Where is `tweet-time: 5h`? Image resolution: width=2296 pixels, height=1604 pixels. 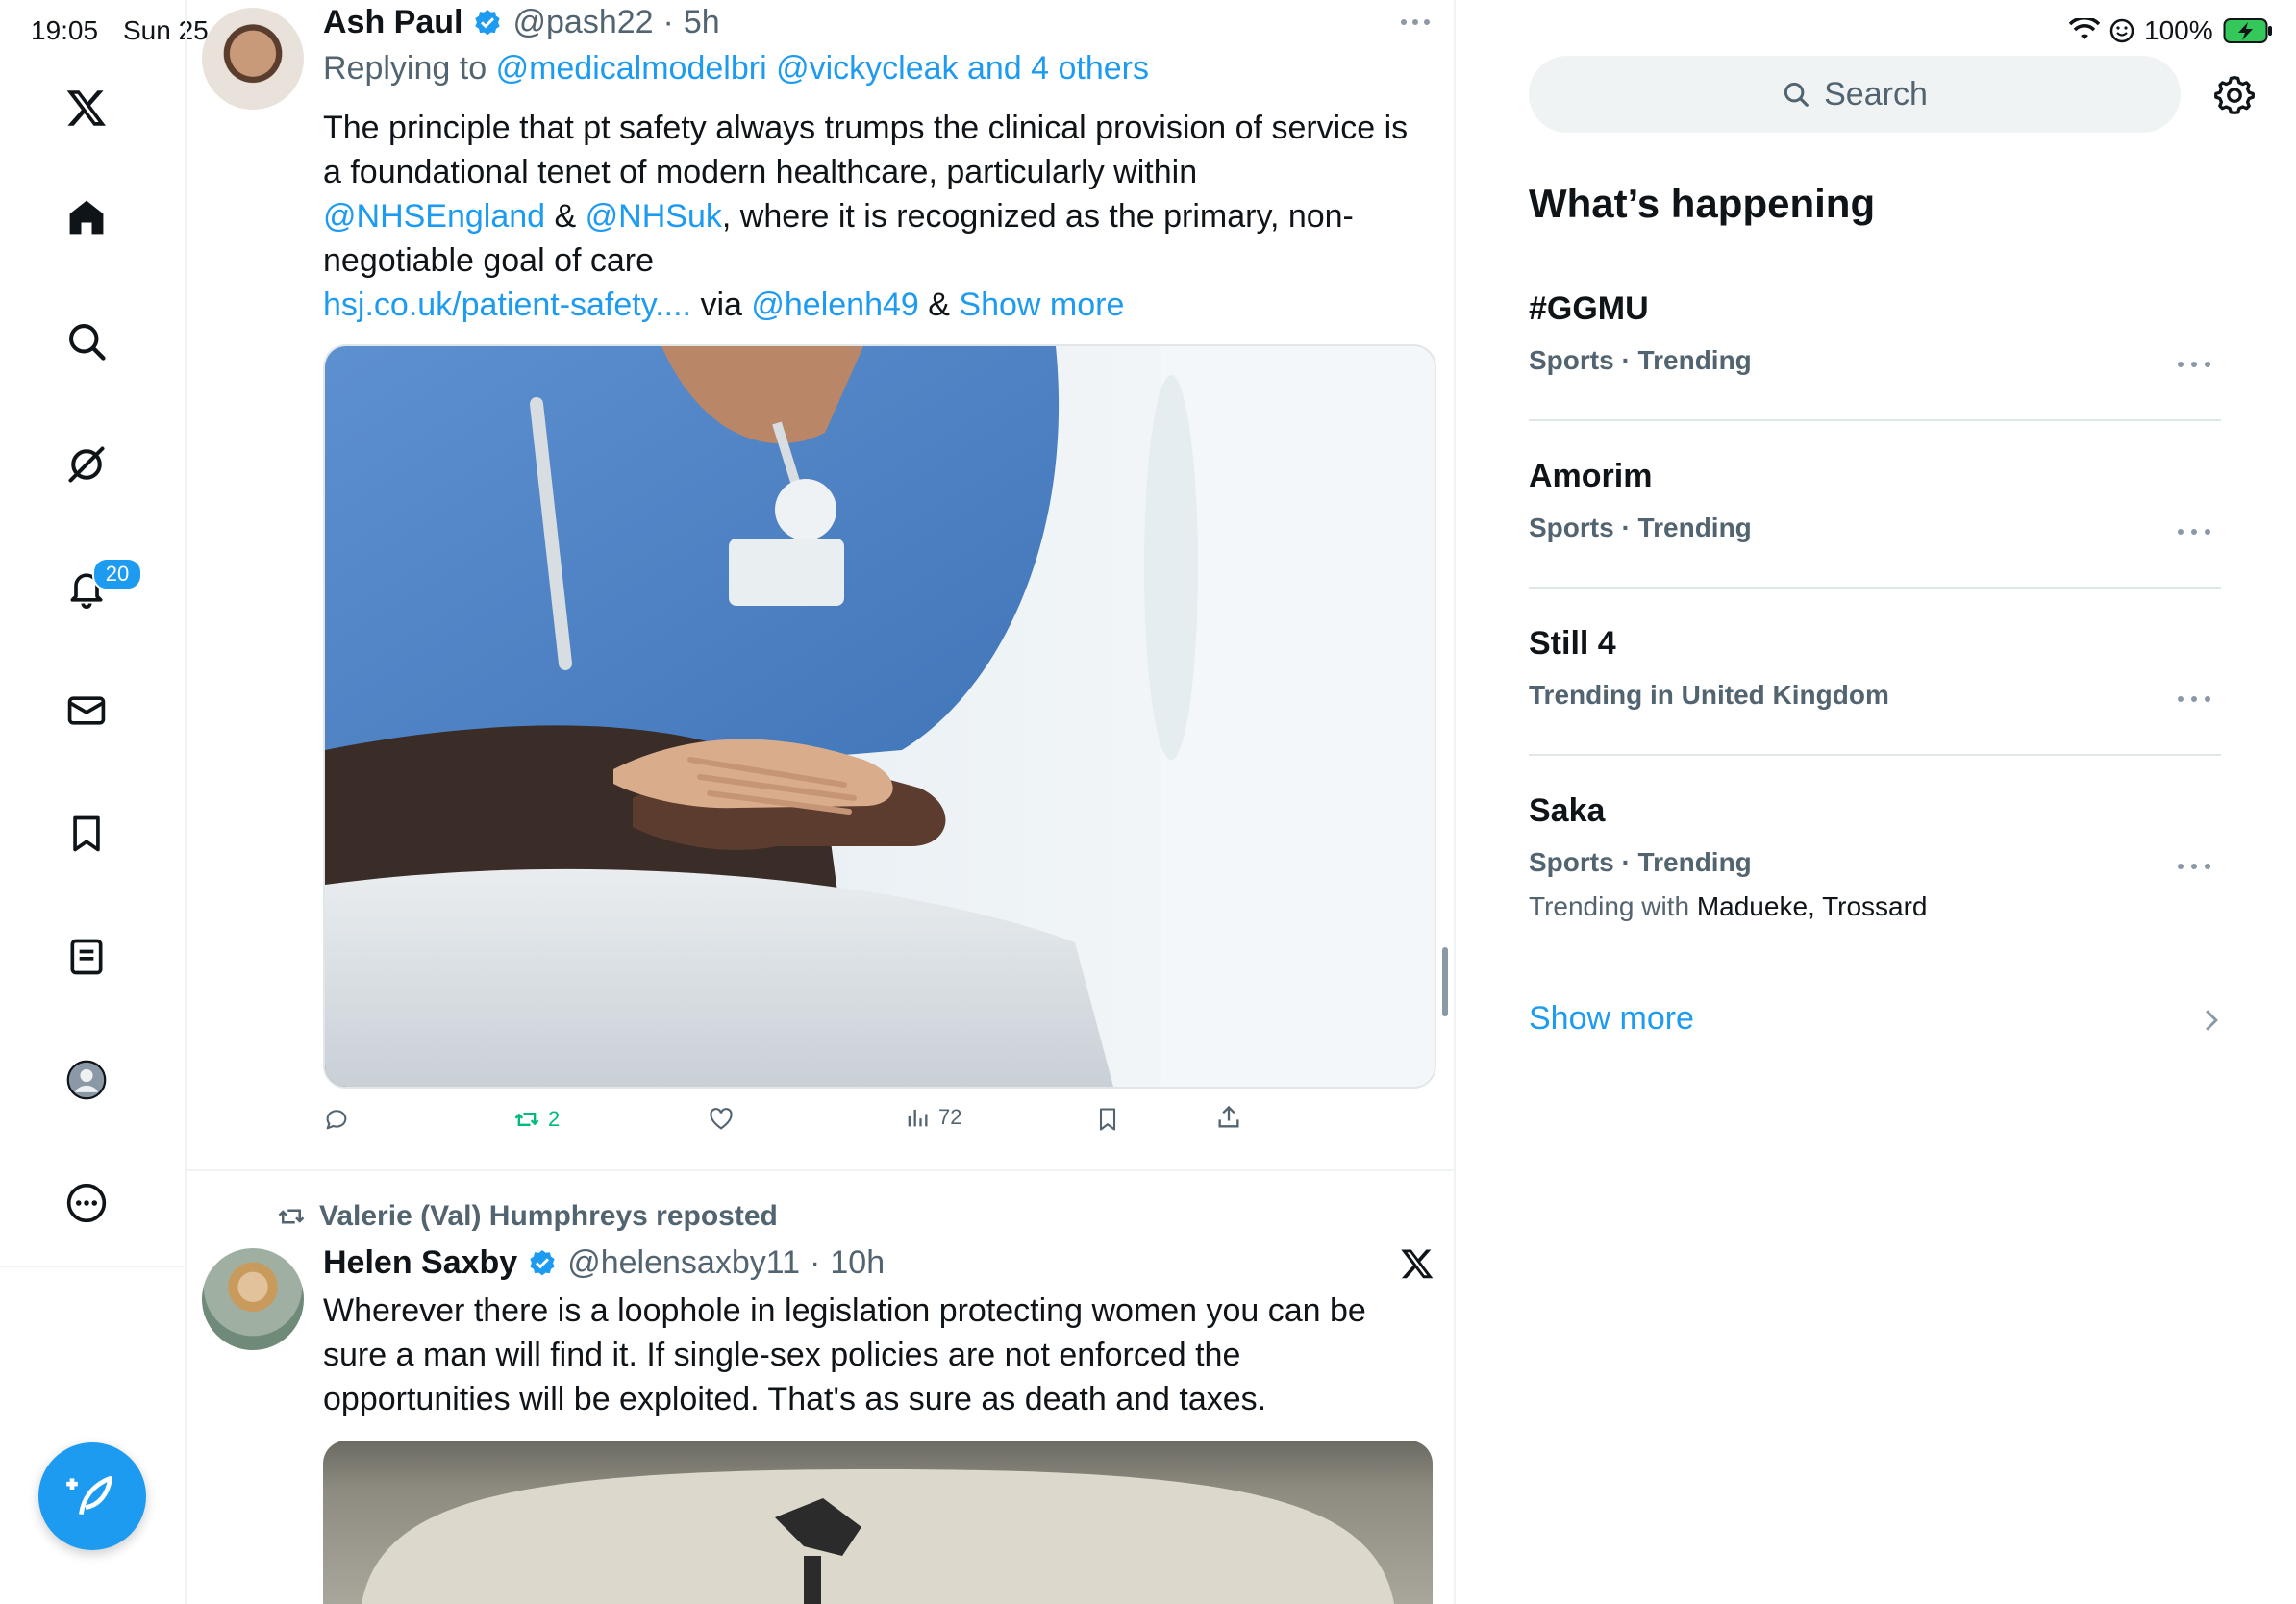
tweet-time: 5h is located at coordinates (702, 22).